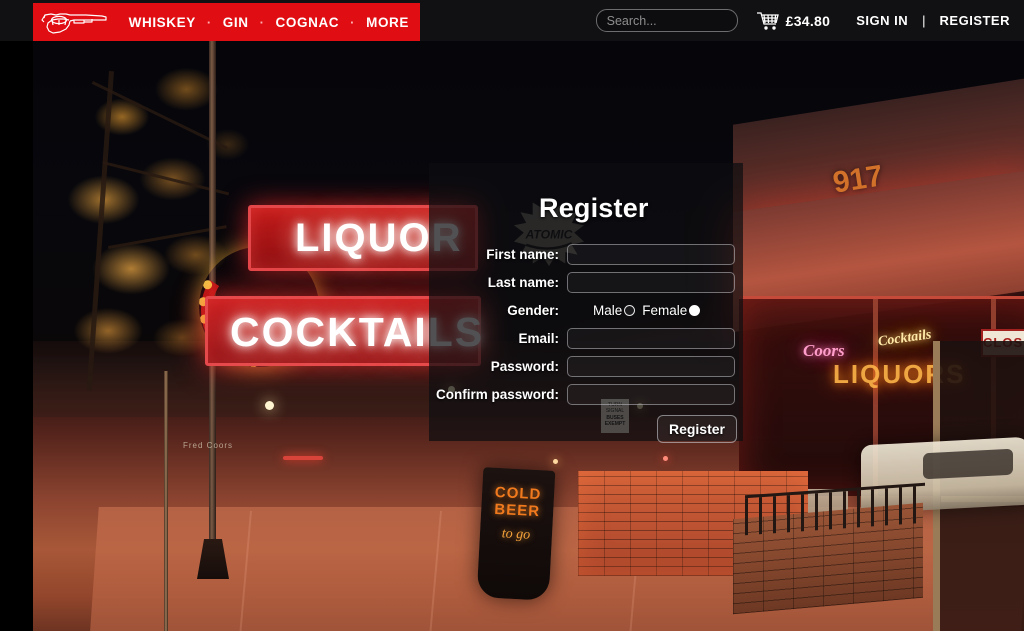 The width and height of the screenshot is (1024, 631). What do you see at coordinates (523, 282) in the screenshot?
I see `last-name-label: Last name:` at bounding box center [523, 282].